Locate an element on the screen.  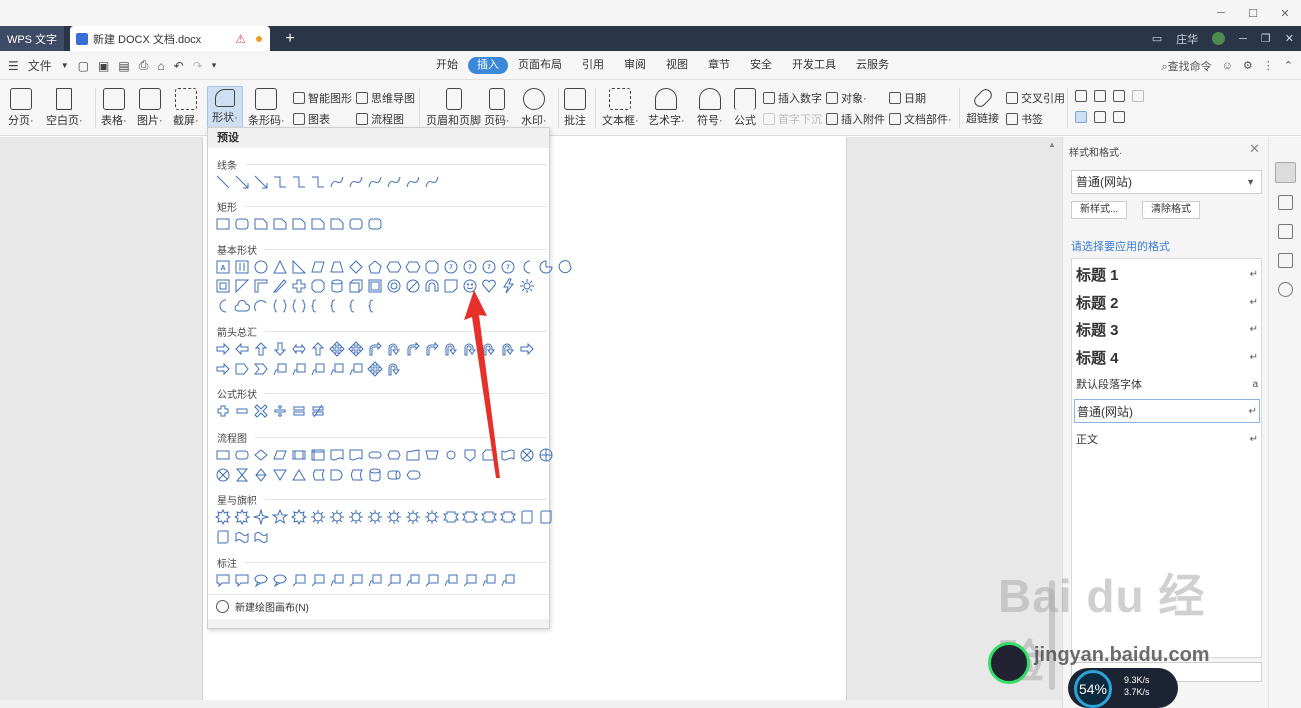
tab-chapter: 章节 is located at coordinates (719, 65).